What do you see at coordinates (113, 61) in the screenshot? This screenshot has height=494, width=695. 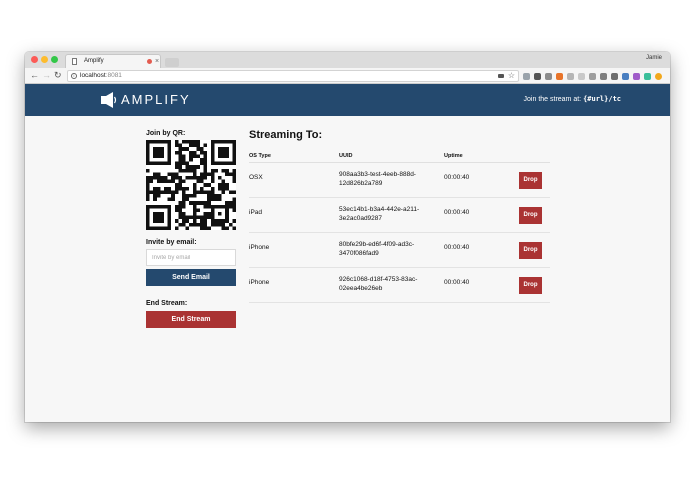 I see `browser-tab: Amplify ×` at bounding box center [113, 61].